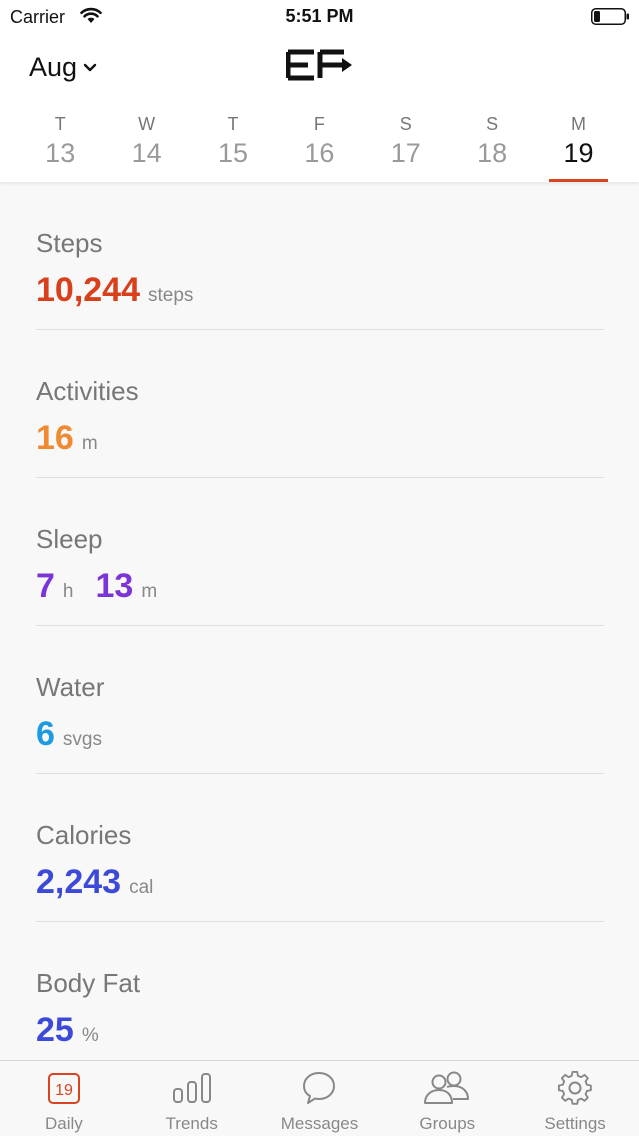  Describe the element at coordinates (319, 1088) in the screenshot. I see `chat-bubble-icon` at that location.